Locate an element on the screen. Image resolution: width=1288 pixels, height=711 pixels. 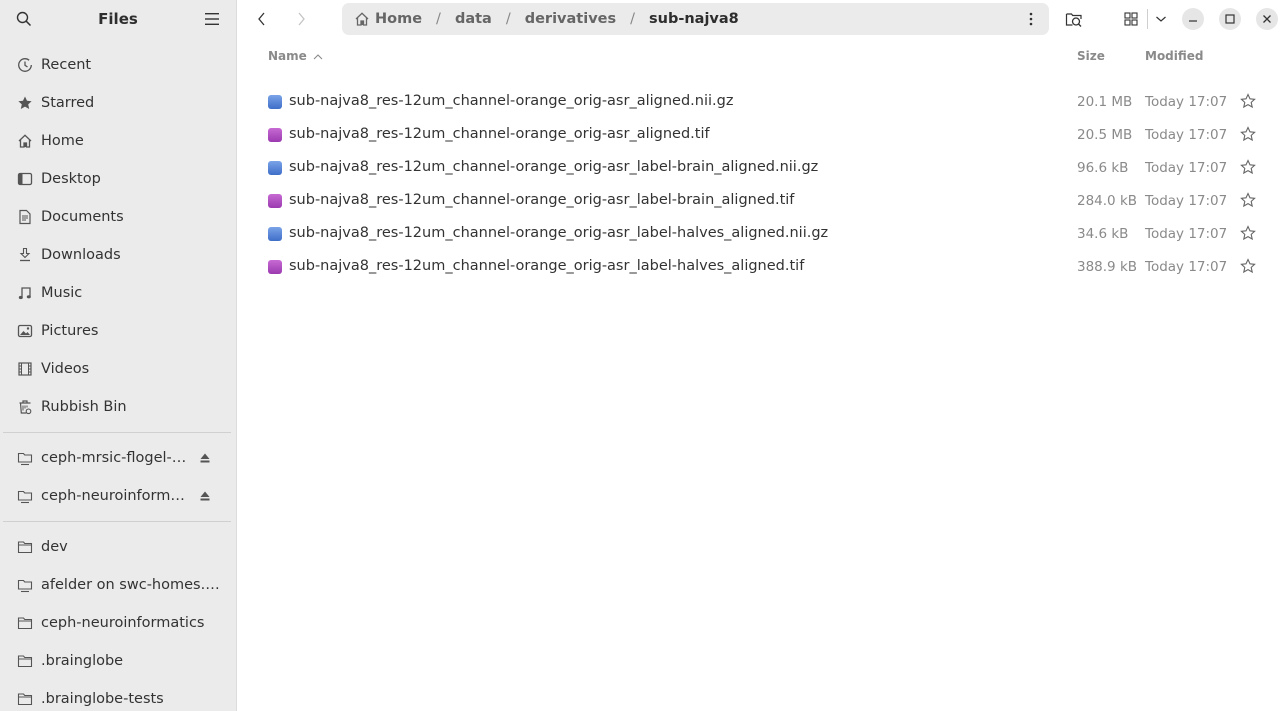
trash-icon is located at coordinates (25, 407).